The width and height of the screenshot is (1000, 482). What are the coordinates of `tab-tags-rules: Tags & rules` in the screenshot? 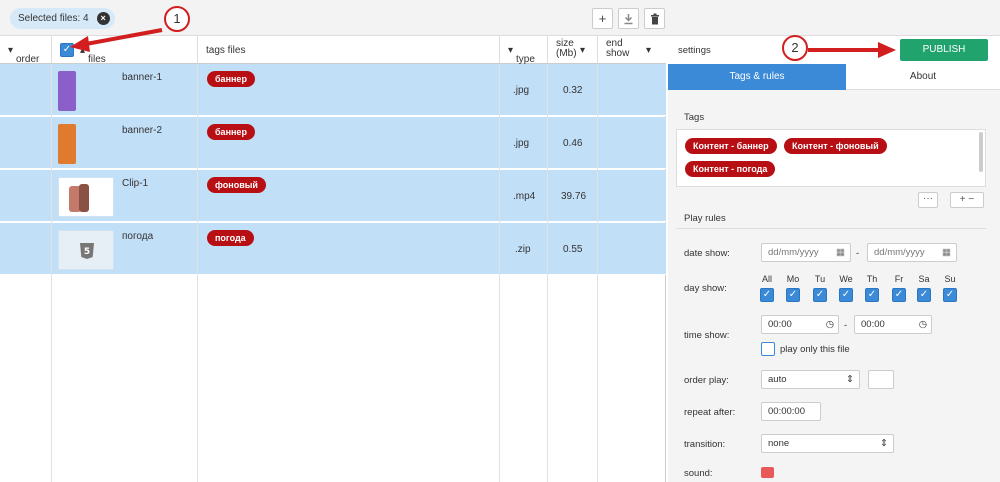 It's located at (757, 77).